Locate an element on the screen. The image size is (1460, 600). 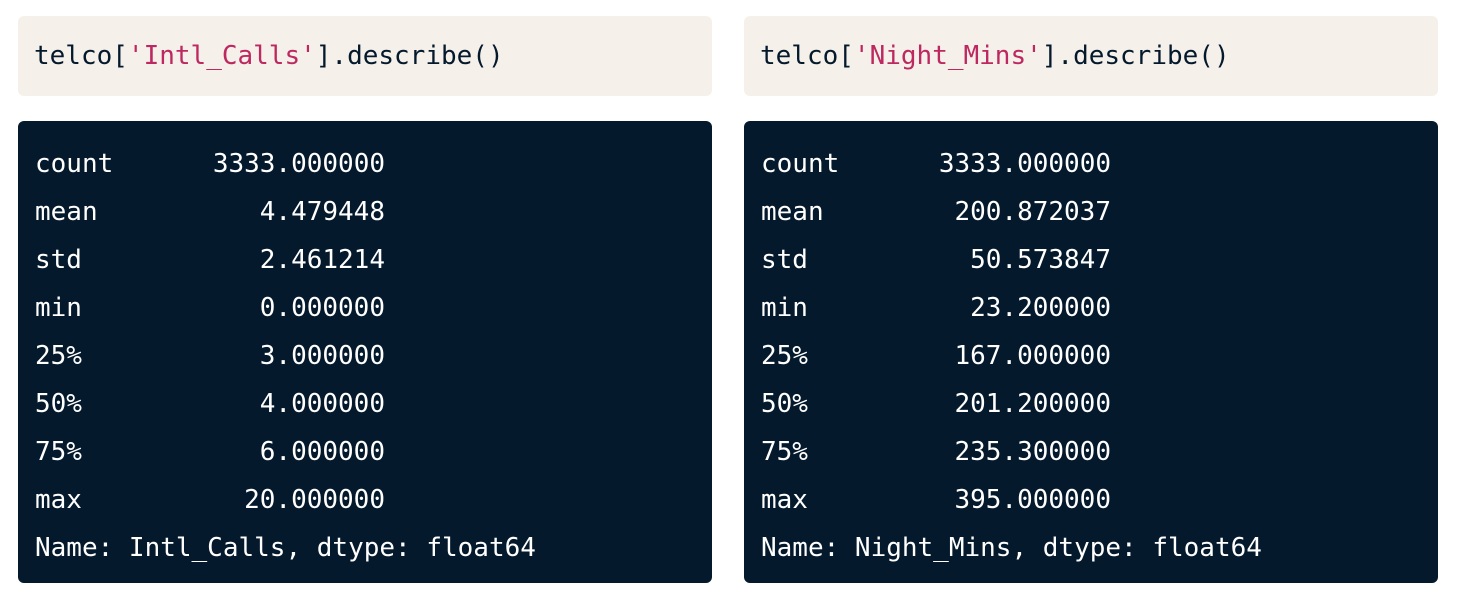
stat-value: 201.200000 is located at coordinates (1032, 404).